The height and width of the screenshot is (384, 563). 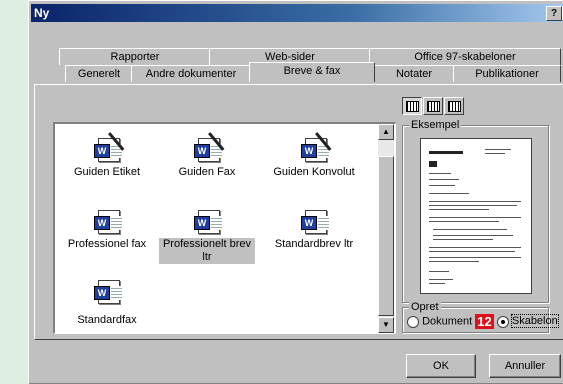 I want to click on document-radio-label: Dokument, so click(x=447, y=321).